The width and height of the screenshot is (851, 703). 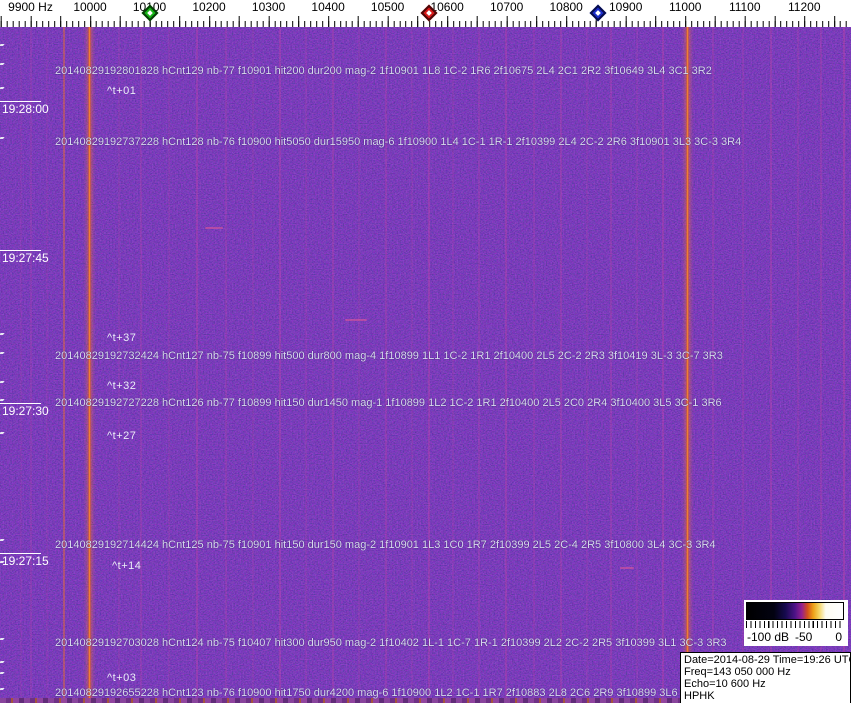 What do you see at coordinates (25, 561) in the screenshot?
I see `time-label: 19:27:15` at bounding box center [25, 561].